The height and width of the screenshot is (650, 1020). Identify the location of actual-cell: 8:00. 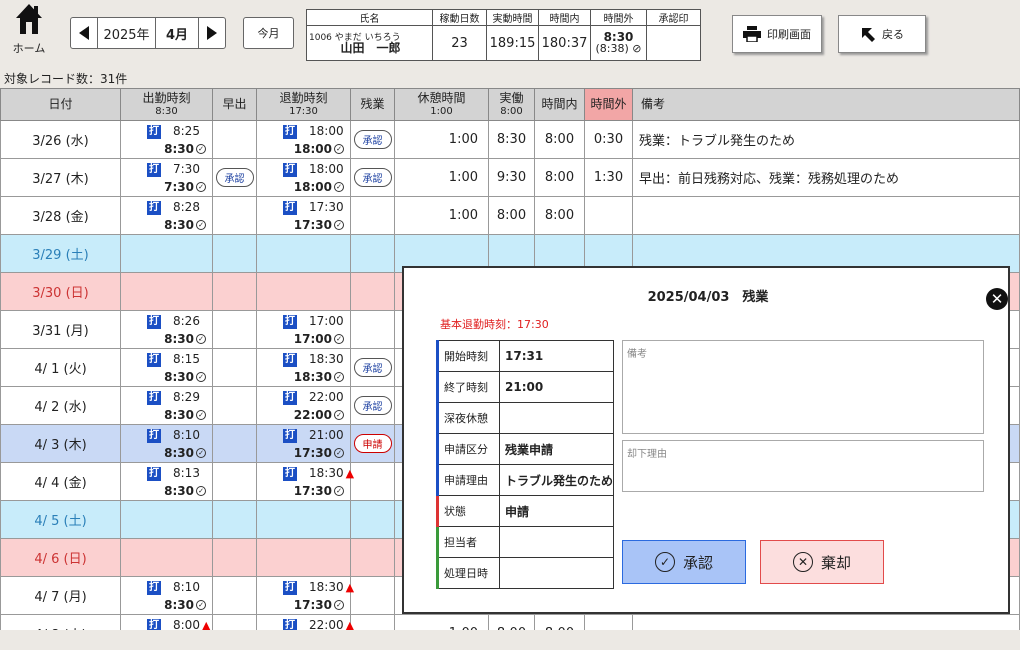
(511, 215).